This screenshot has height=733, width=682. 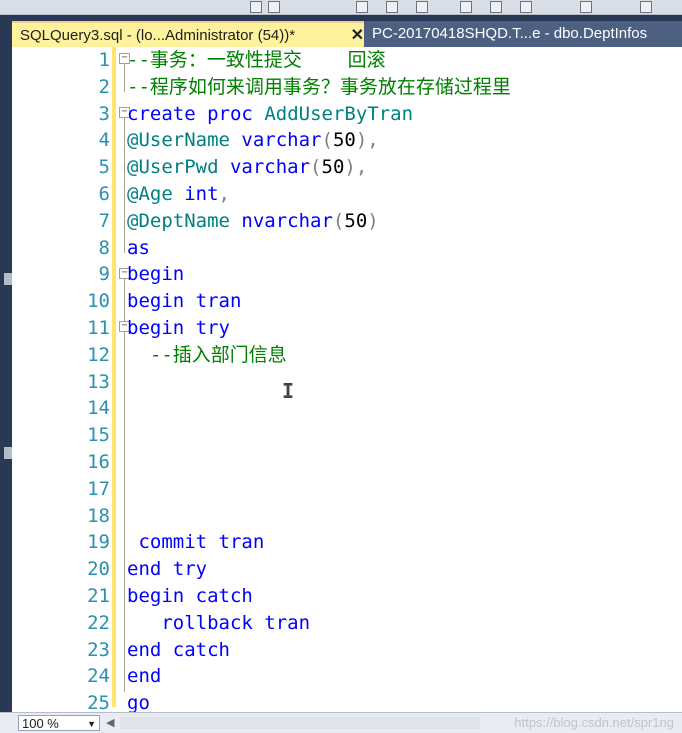 What do you see at coordinates (98, 408) in the screenshot?
I see `line-number: 14` at bounding box center [98, 408].